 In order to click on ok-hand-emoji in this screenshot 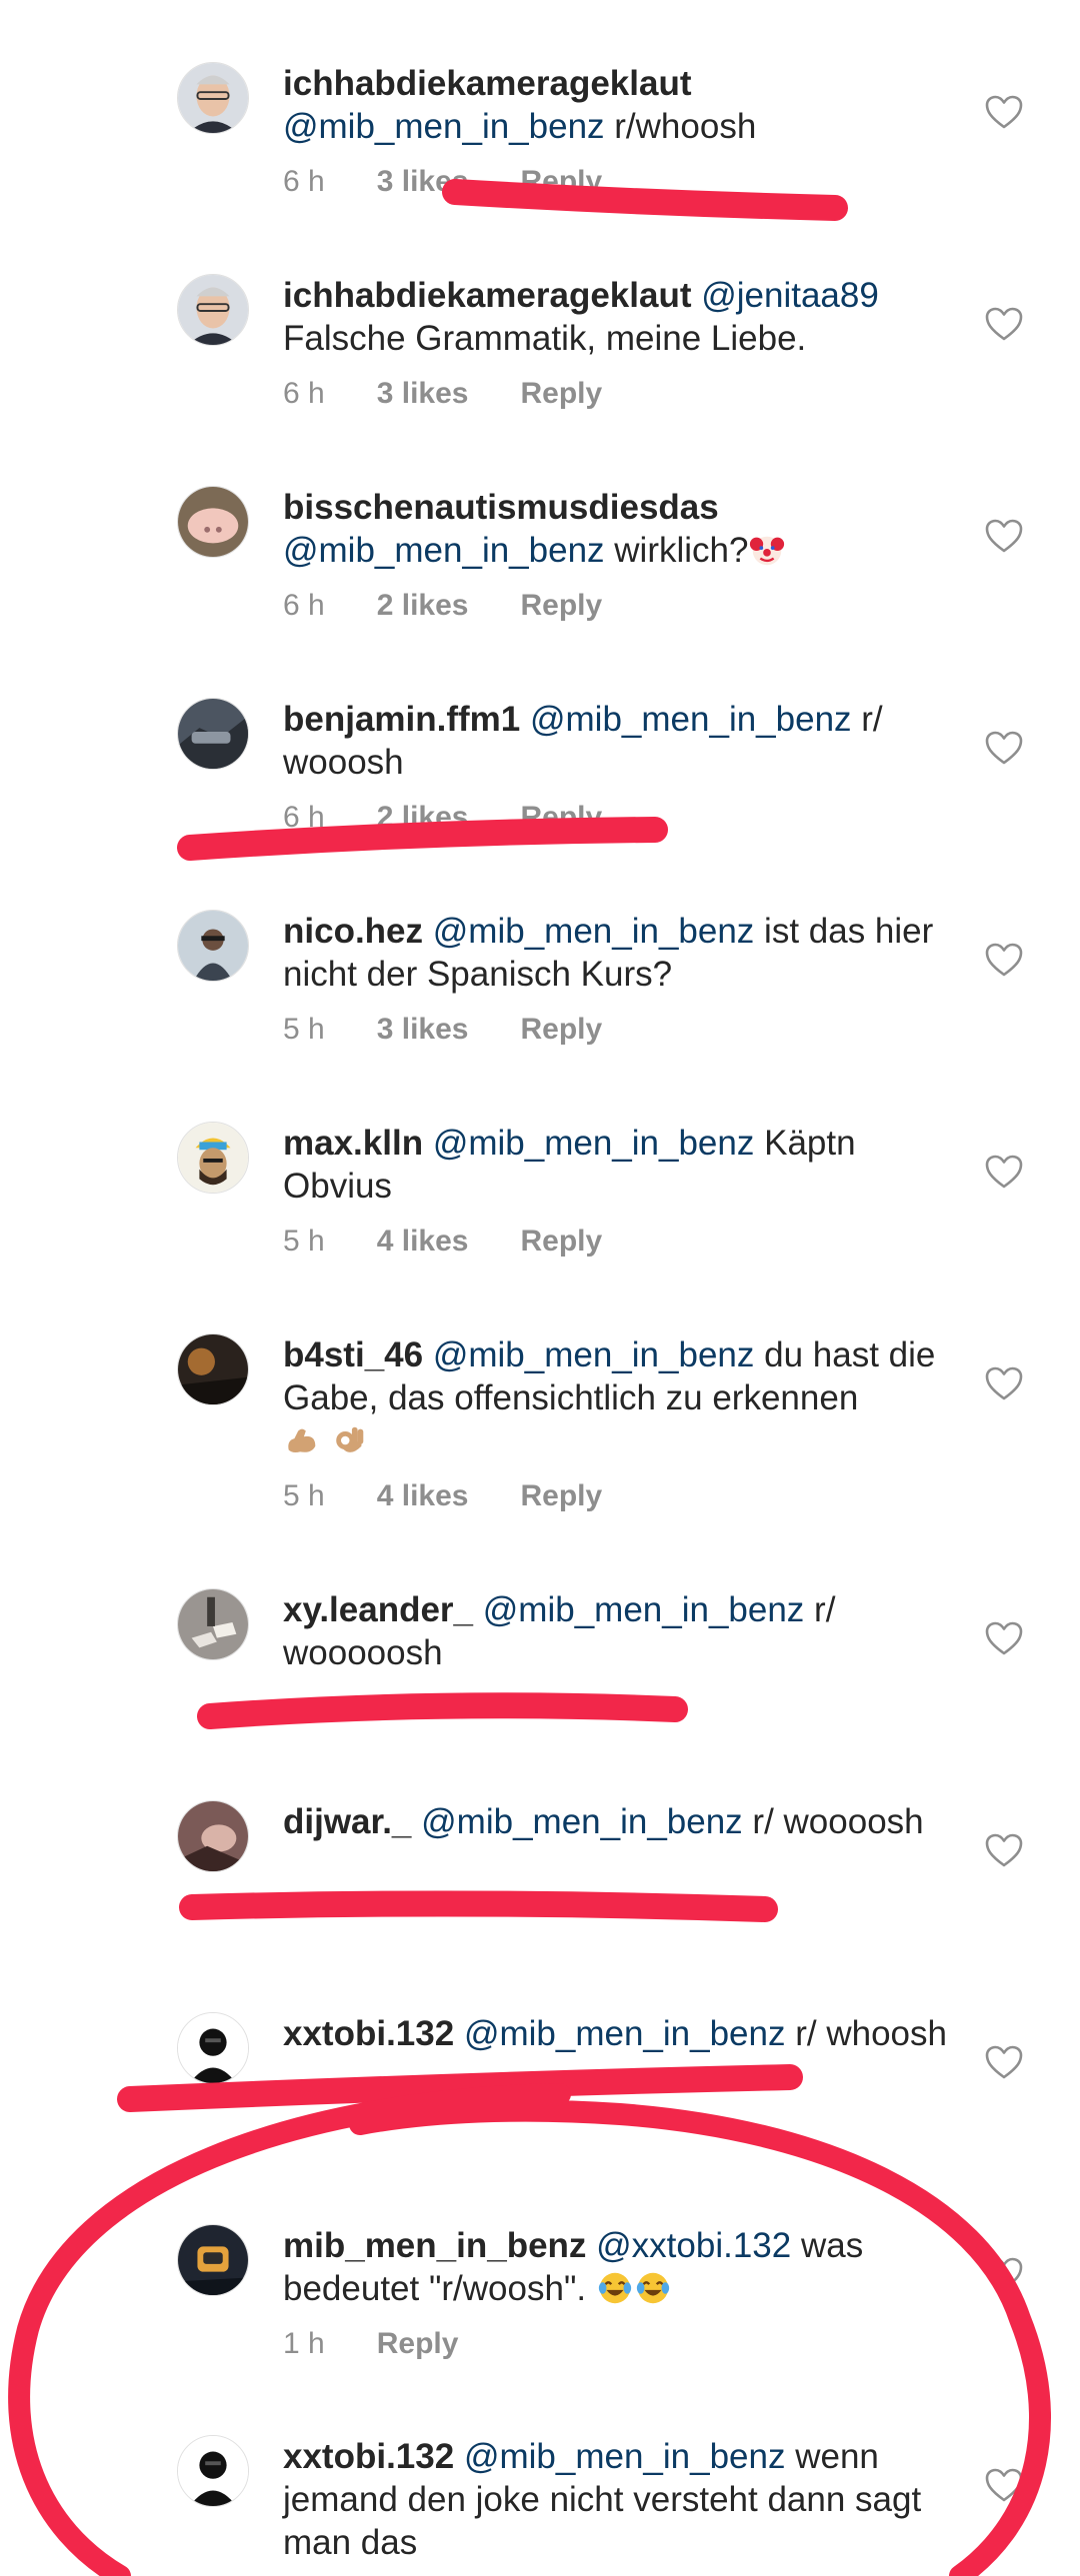, I will do `click(350, 1440)`.